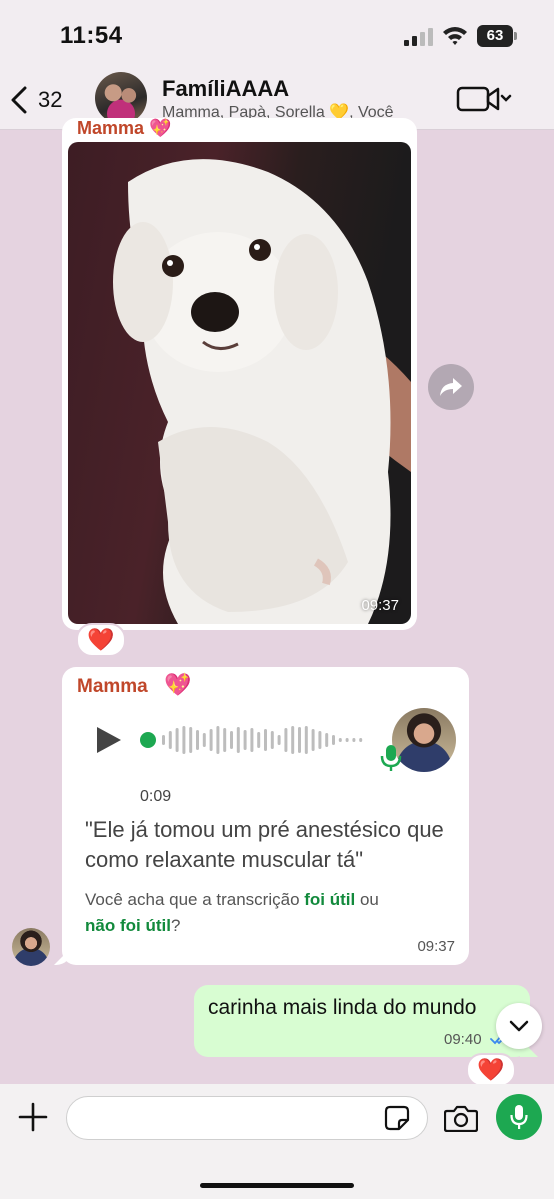 This screenshot has width=554, height=1199. I want to click on feedback-useful-link: foi útil, so click(329, 899).